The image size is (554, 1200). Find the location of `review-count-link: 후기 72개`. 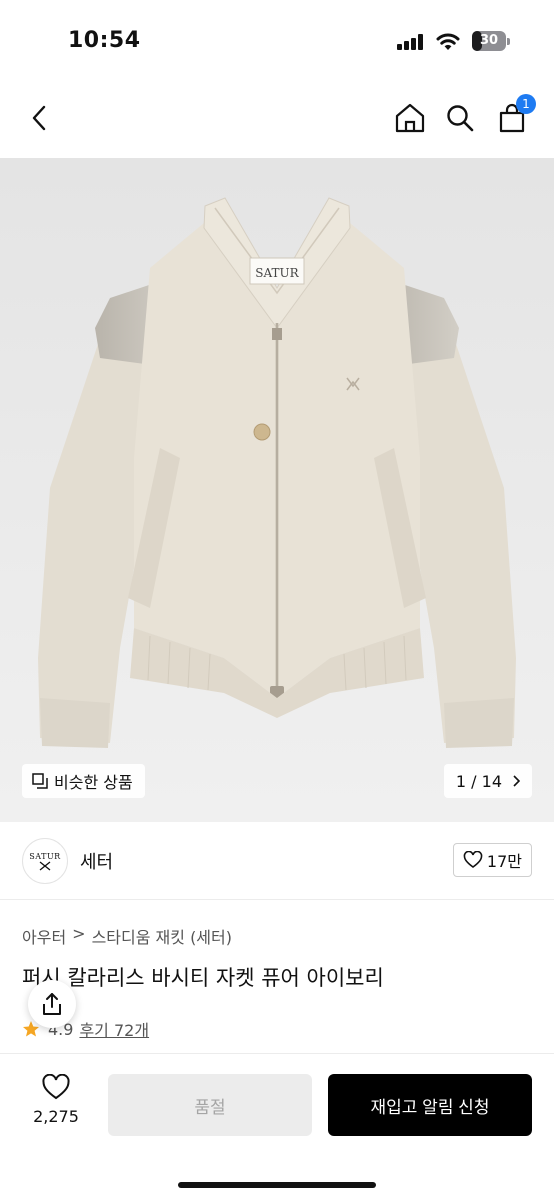

review-count-link: 후기 72개 is located at coordinates (114, 1029).